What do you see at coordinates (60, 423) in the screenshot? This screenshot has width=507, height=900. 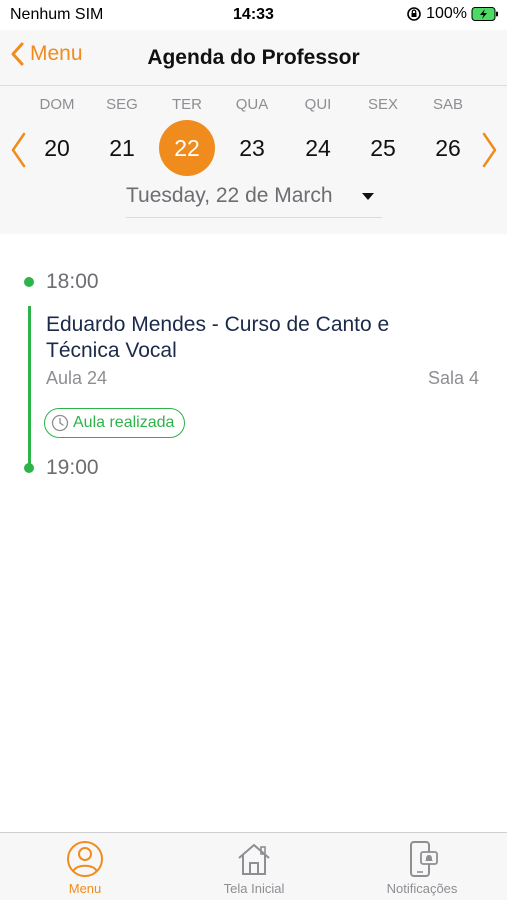 I see `clock-icon` at bounding box center [60, 423].